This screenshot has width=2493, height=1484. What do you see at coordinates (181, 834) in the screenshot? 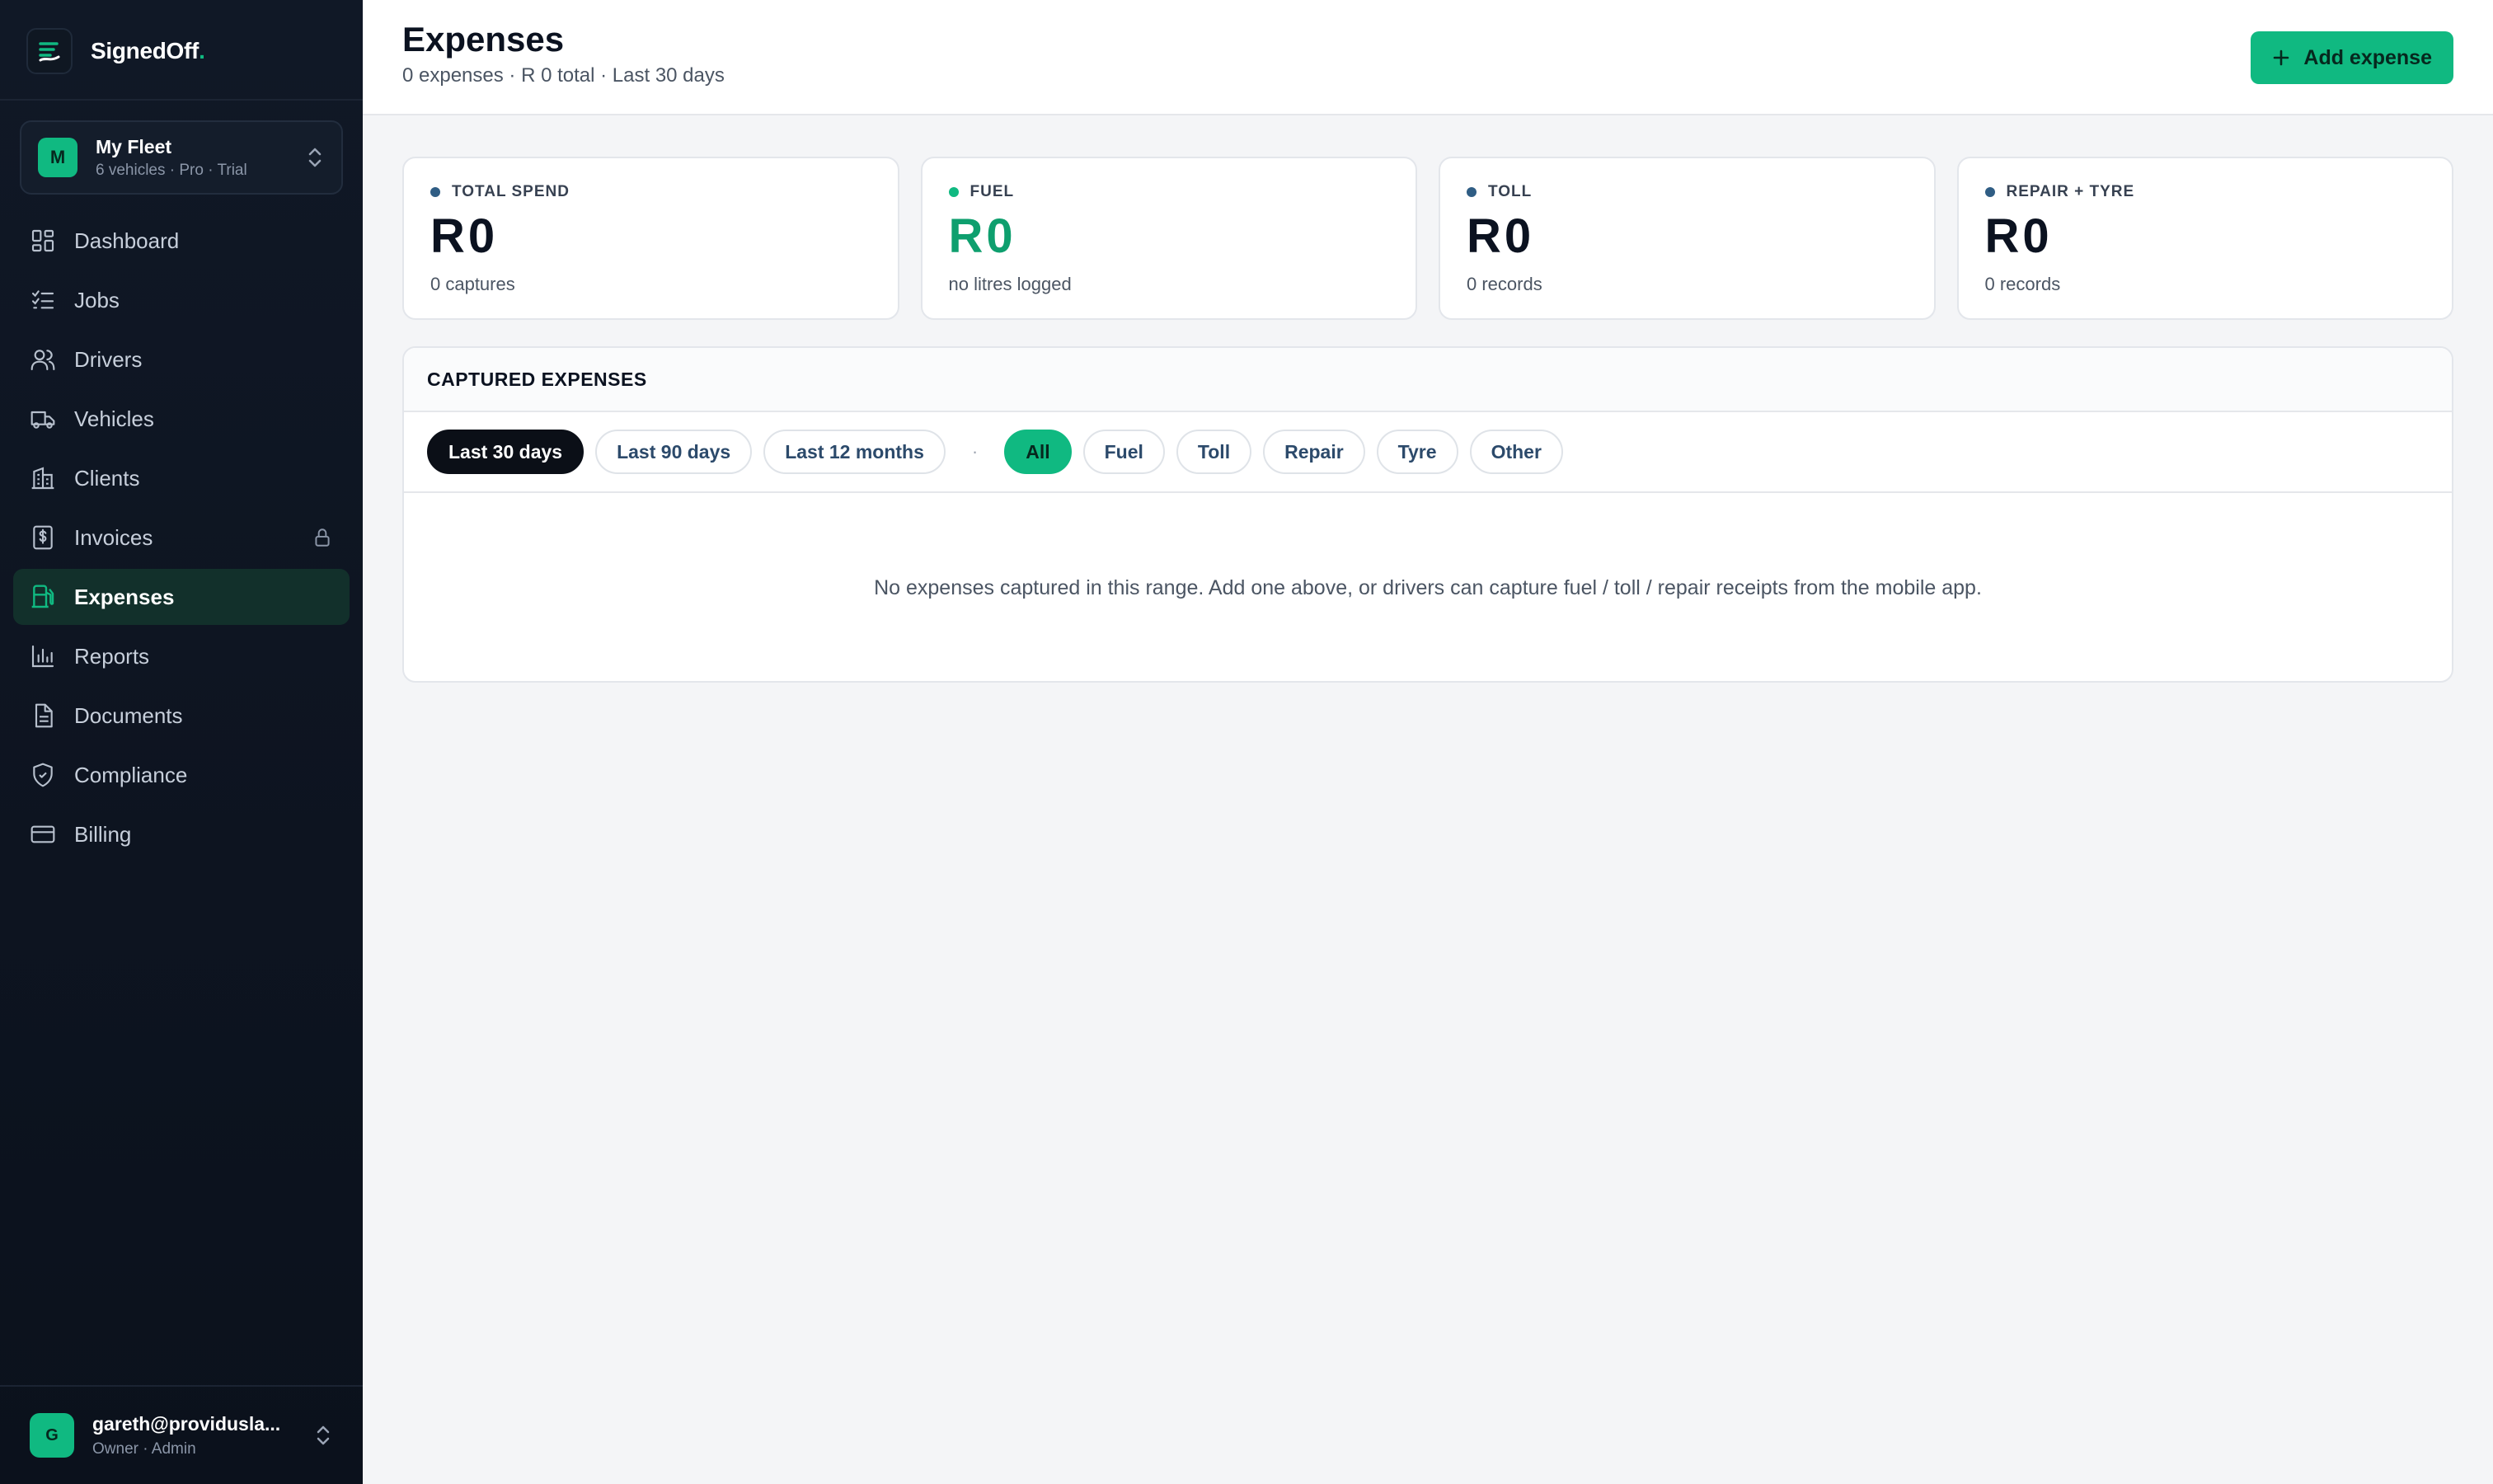
I see `sidebar-item-billing: Billing` at bounding box center [181, 834].